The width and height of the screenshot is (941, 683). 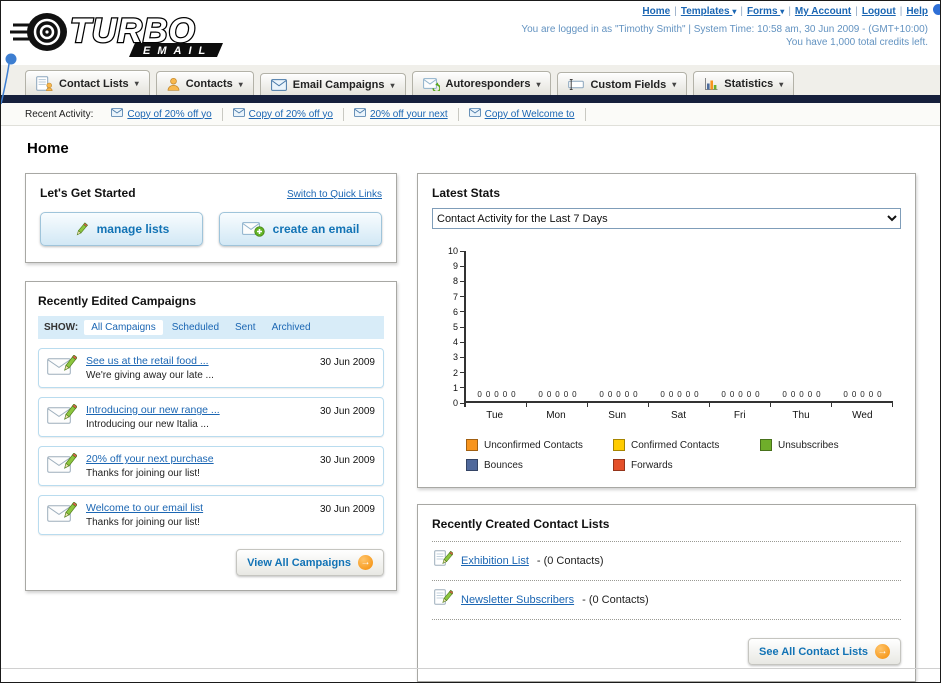 I want to click on nav-tab-email-campaigns: Email Campaigns ▾, so click(x=332, y=84).